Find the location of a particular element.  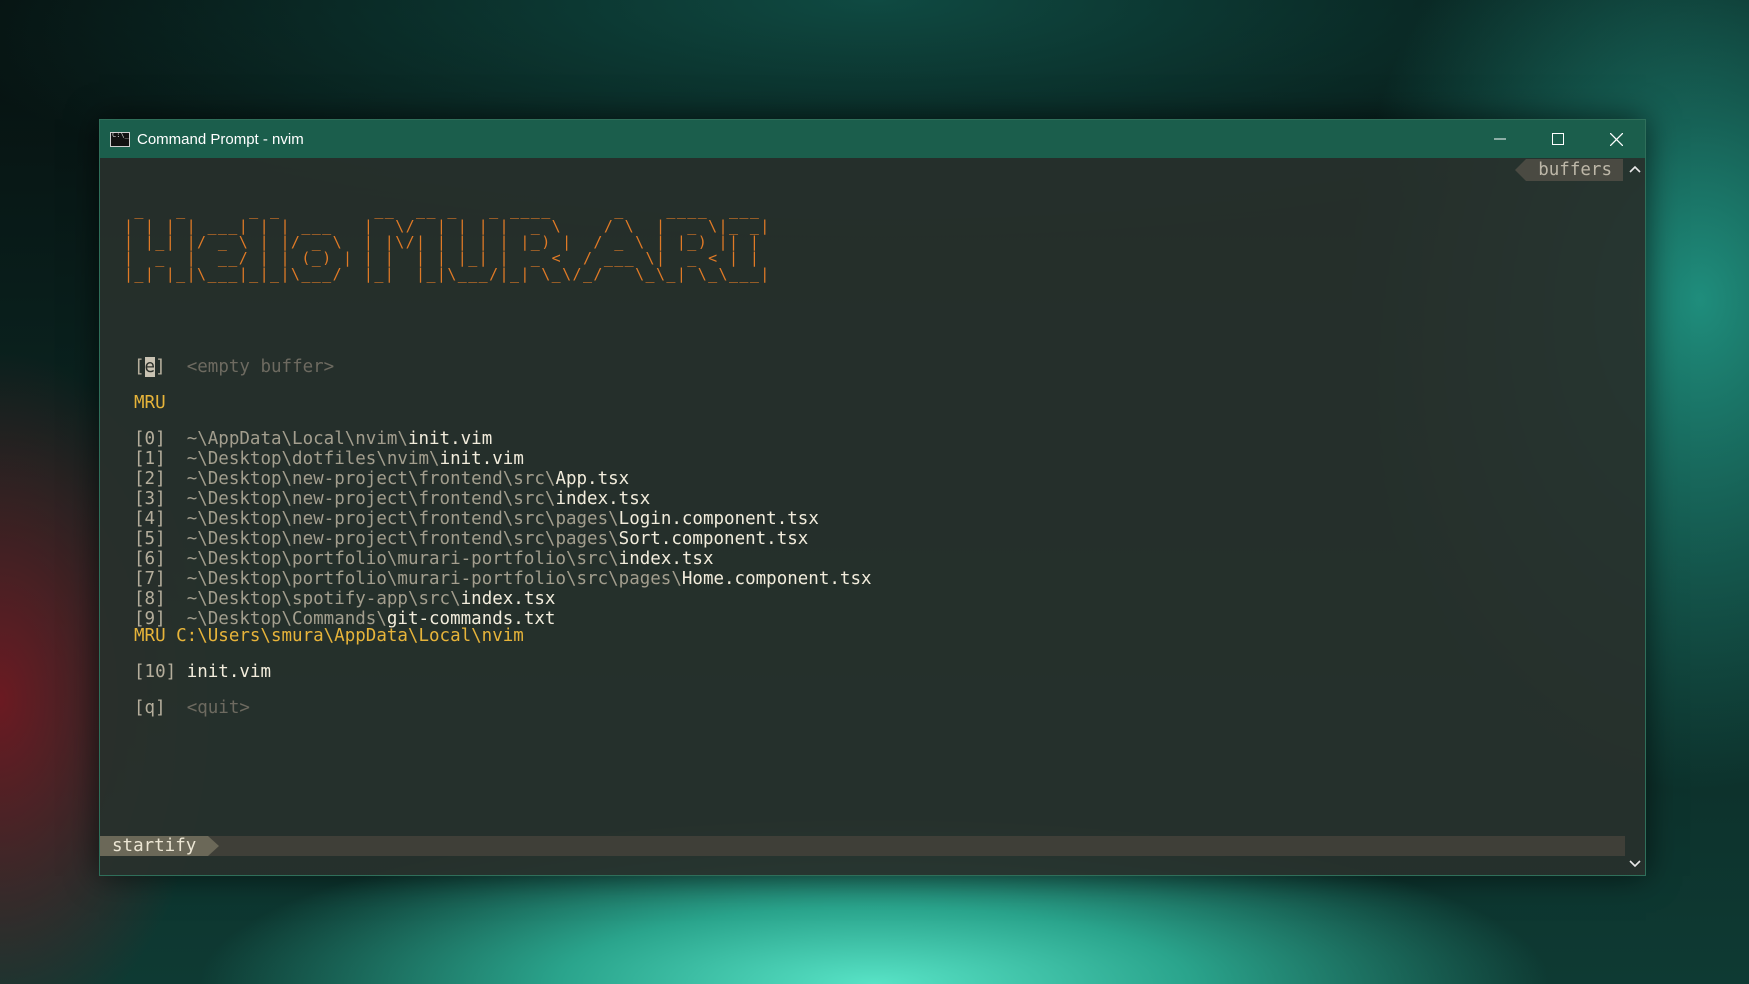

minimize-icon is located at coordinates (1500, 139).